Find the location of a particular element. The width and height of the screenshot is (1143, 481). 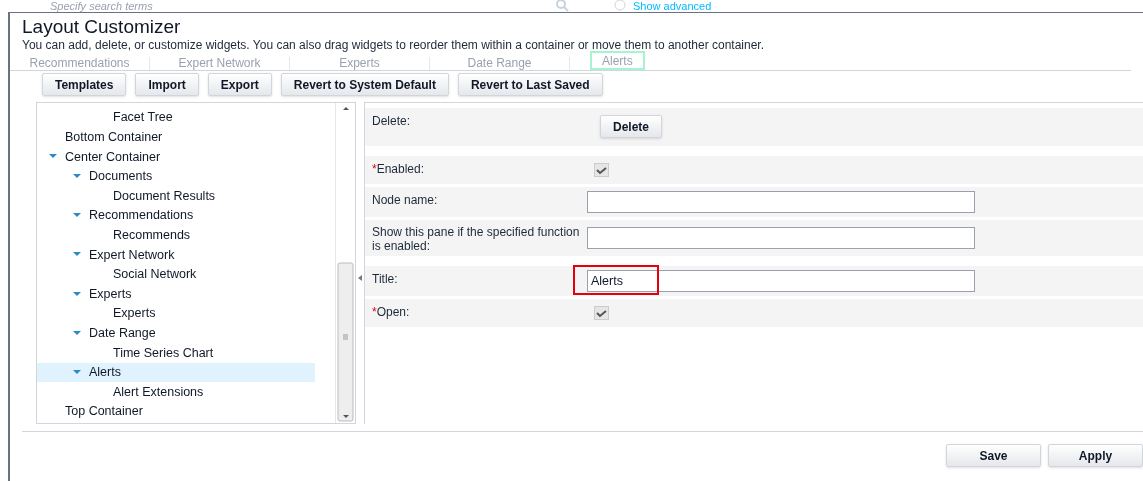

tree-item: Social Network is located at coordinates (176, 274).